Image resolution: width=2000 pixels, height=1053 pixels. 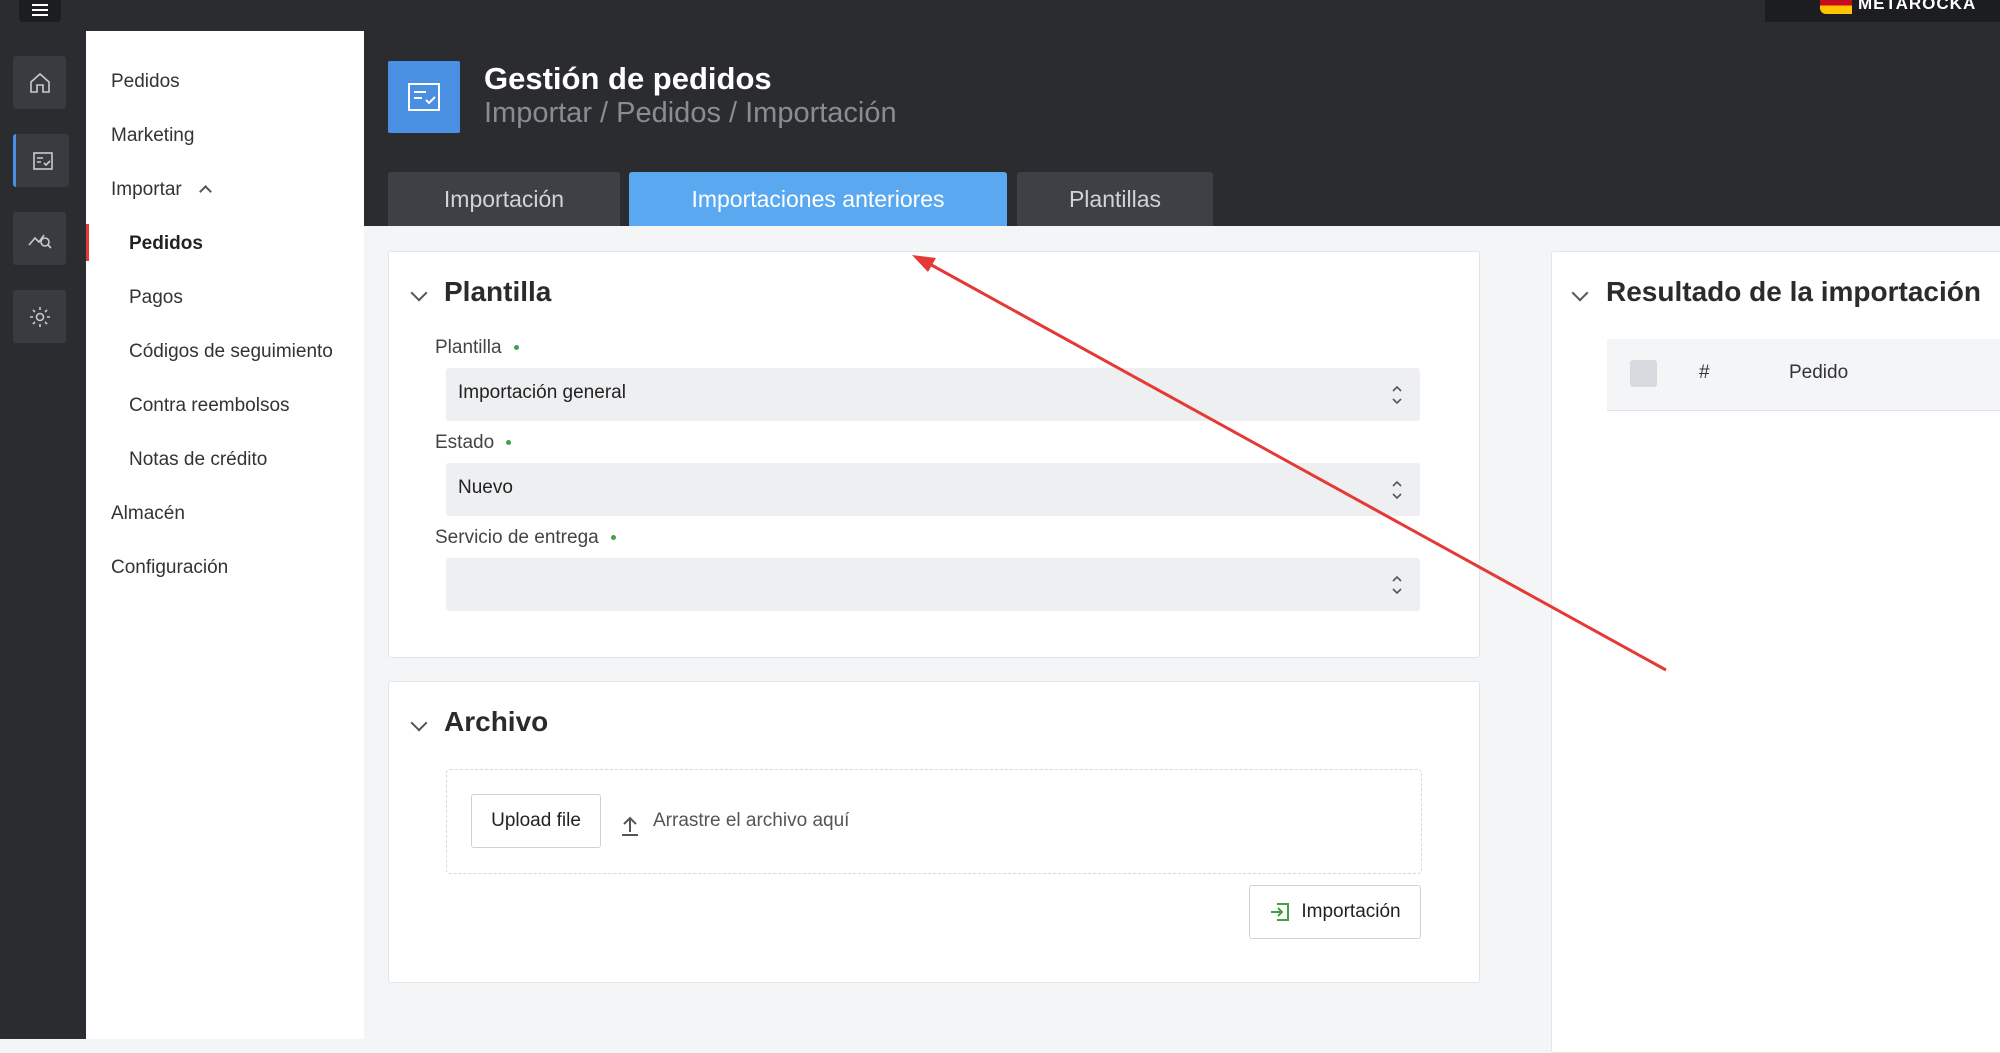 What do you see at coordinates (477, 348) in the screenshot?
I see `field-label: Plantilla` at bounding box center [477, 348].